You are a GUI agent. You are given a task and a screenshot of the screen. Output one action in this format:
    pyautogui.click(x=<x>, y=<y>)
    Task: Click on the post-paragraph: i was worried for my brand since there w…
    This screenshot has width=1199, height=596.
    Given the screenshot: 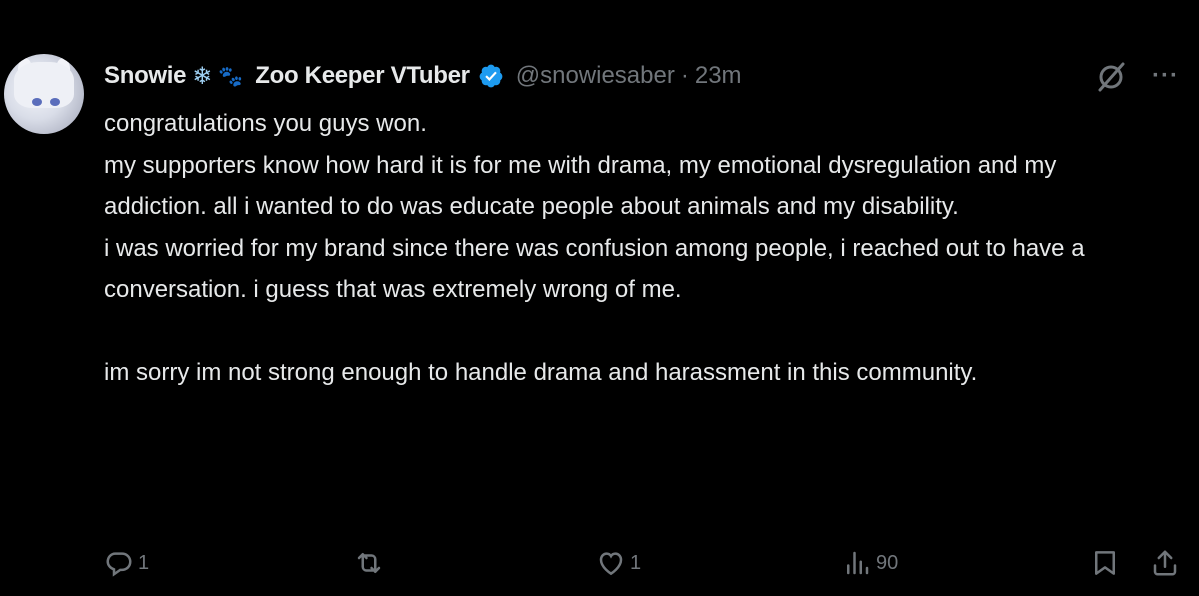 What is the action you would take?
    pyautogui.click(x=594, y=269)
    